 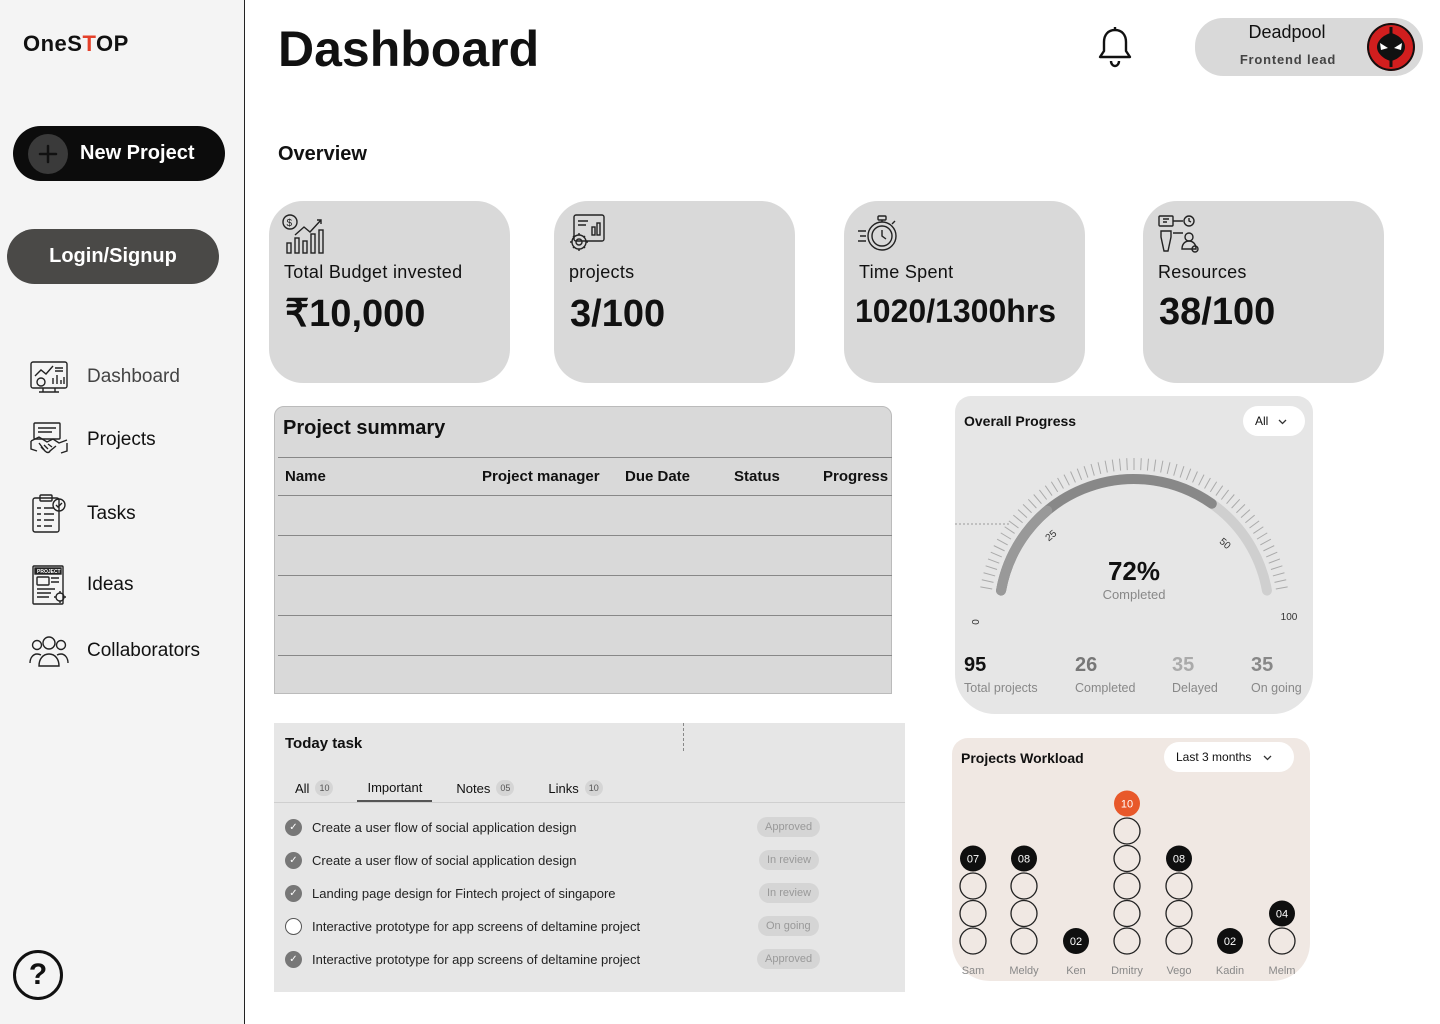 What do you see at coordinates (121, 439) in the screenshot?
I see `sidebar-item-label: Projects` at bounding box center [121, 439].